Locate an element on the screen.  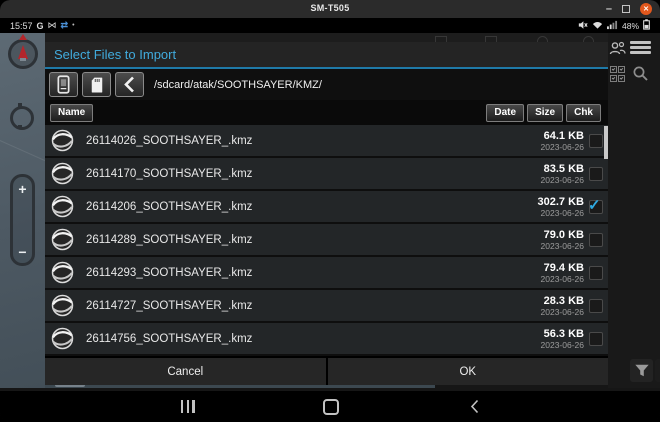
file-name: 26114170_SOOTHSAYER_.kmz is located at coordinates (169, 173).